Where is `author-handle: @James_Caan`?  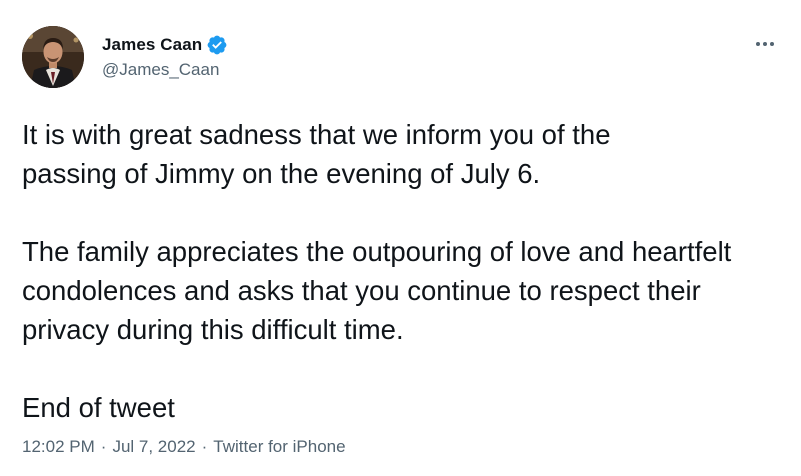 author-handle: @James_Caan is located at coordinates (165, 70).